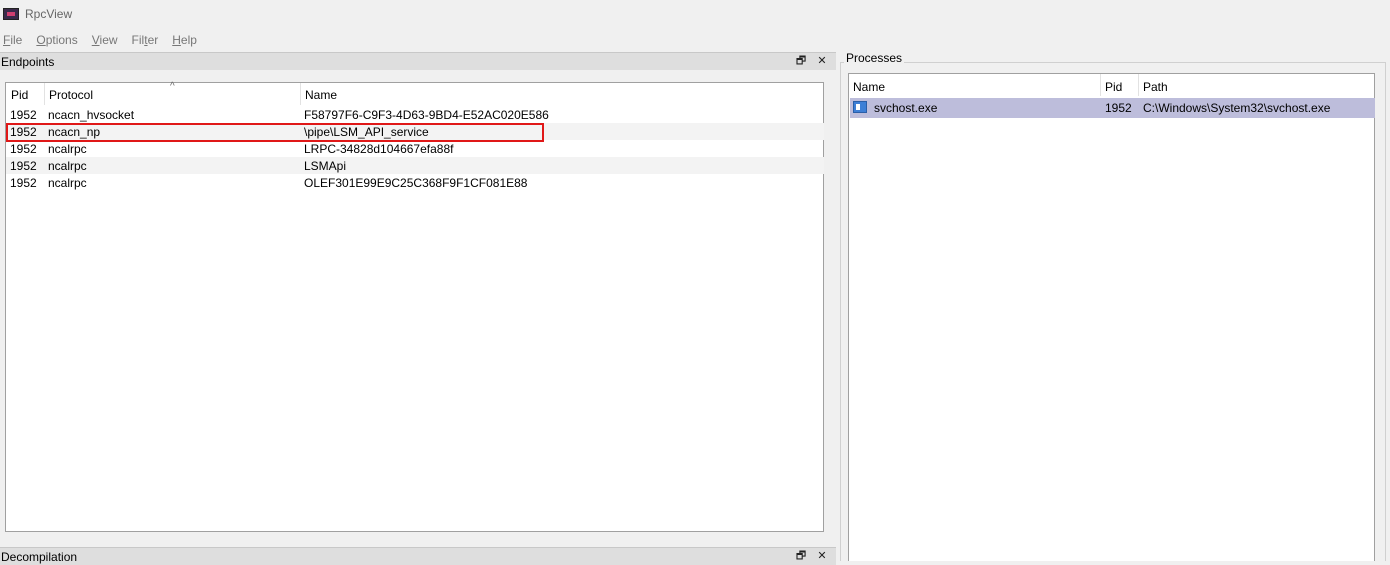 The height and width of the screenshot is (565, 1390). I want to click on endpoints-panel-header: Endpoints 🗗 ✕, so click(418, 61).